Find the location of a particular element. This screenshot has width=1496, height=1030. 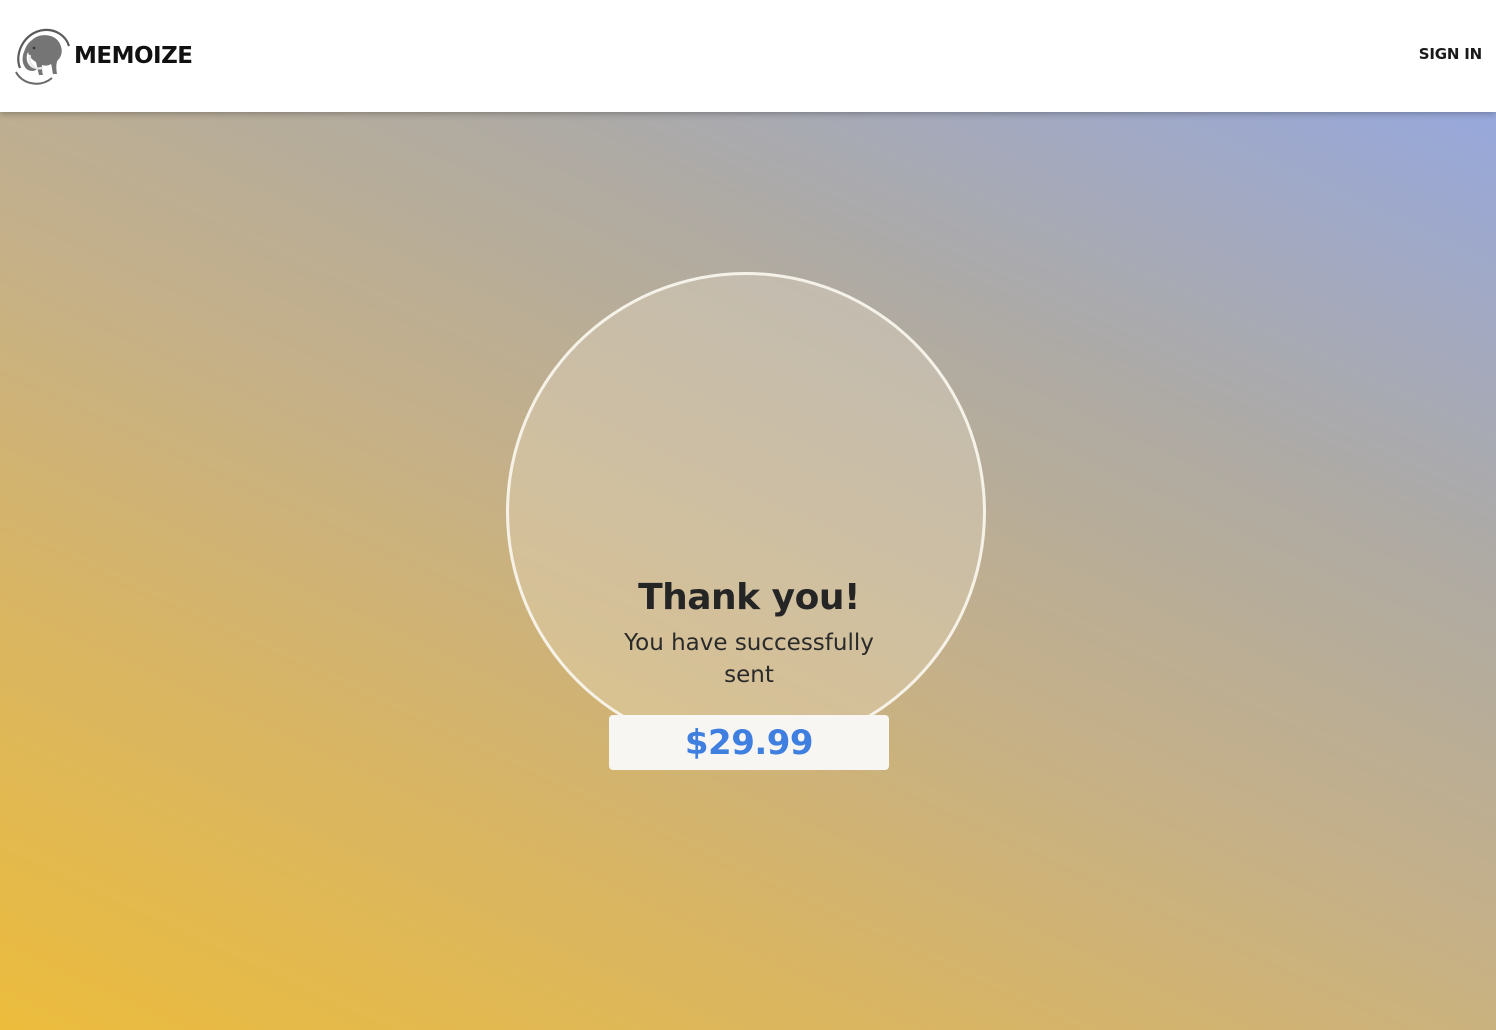

sign-in-link: SIGN IN is located at coordinates (1450, 54).